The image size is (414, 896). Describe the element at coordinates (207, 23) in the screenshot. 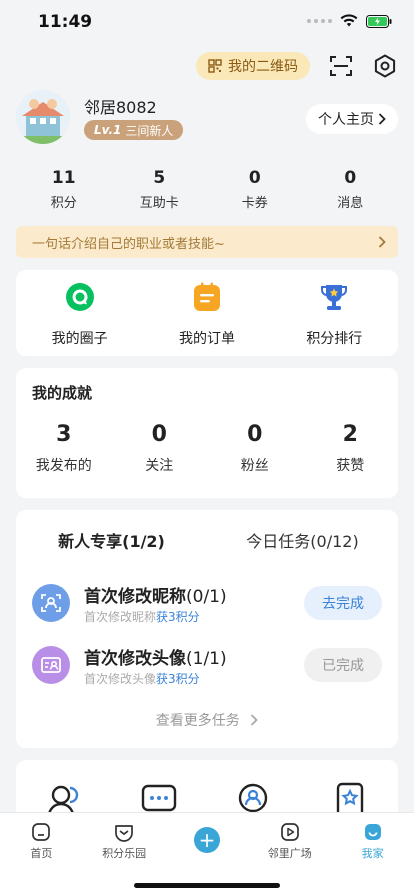

I see `status-bar: 11:49` at that location.